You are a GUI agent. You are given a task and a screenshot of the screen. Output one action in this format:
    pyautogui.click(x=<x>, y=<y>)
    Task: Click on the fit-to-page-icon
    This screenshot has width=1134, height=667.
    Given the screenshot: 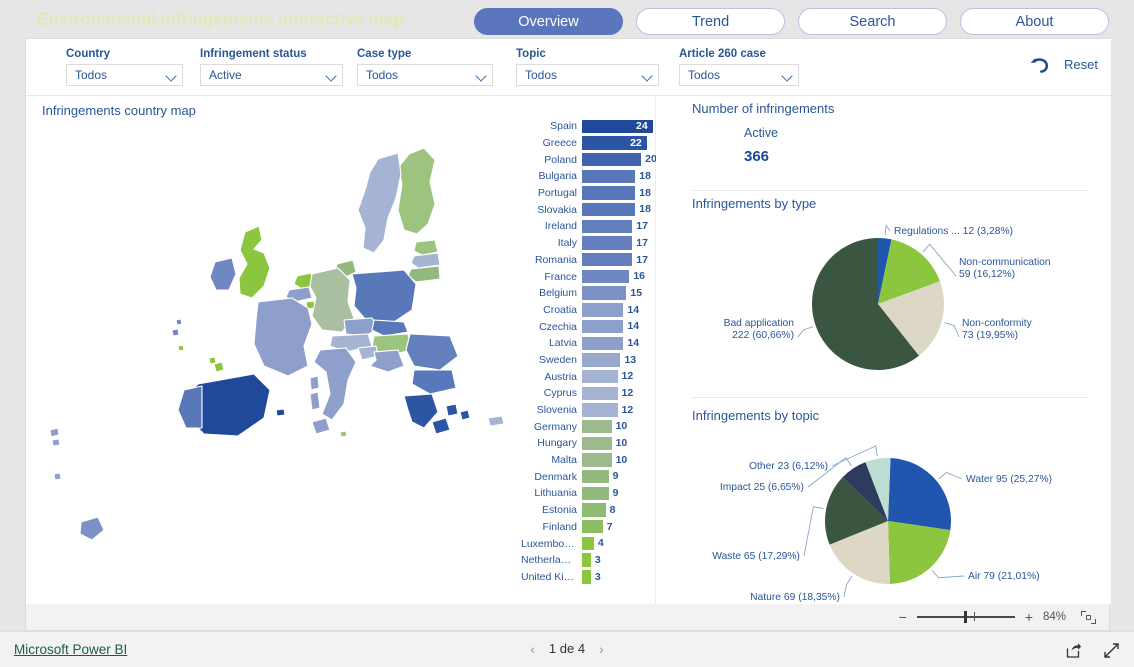 What is the action you would take?
    pyautogui.click(x=1088, y=617)
    